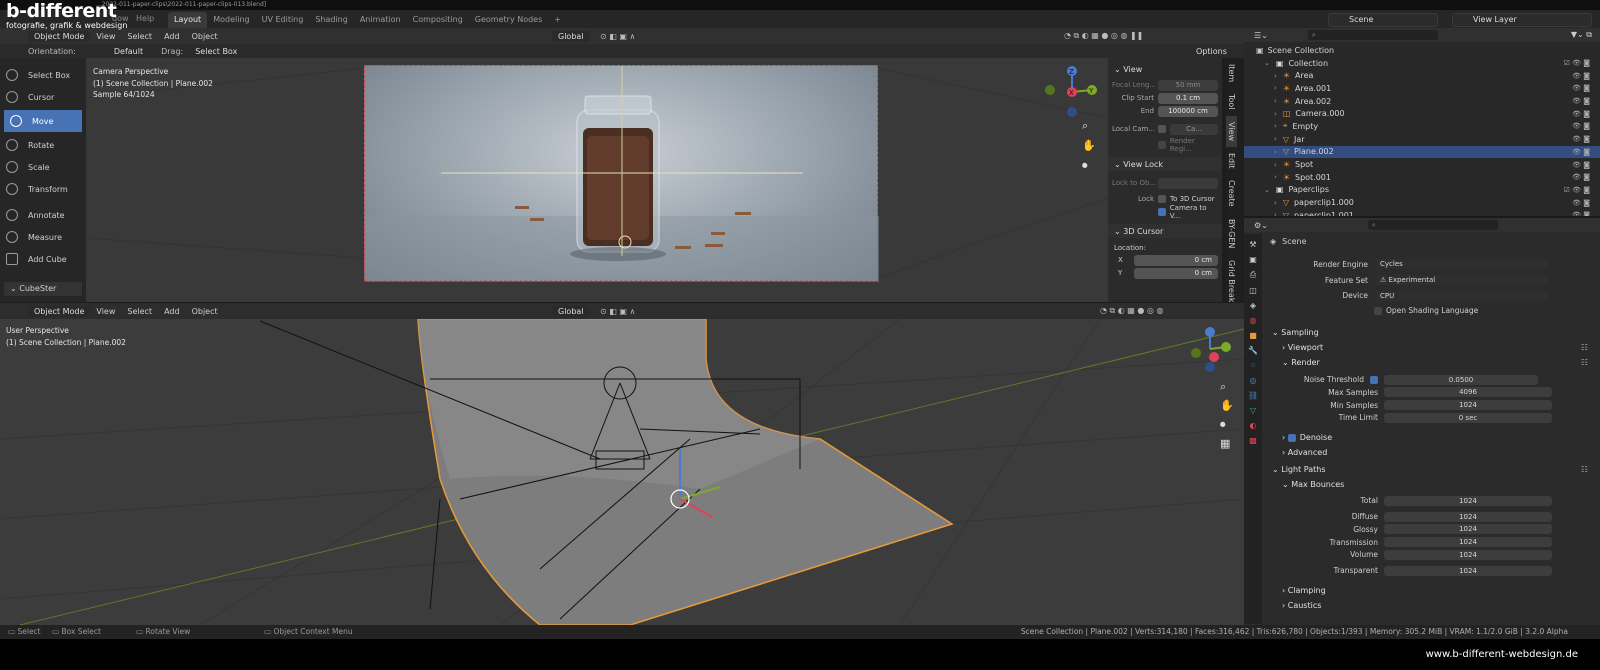 Image resolution: width=1600 pixels, height=670 pixels. Describe the element at coordinates (1468, 516) in the screenshot. I see `diffuse-field: 1024` at that location.